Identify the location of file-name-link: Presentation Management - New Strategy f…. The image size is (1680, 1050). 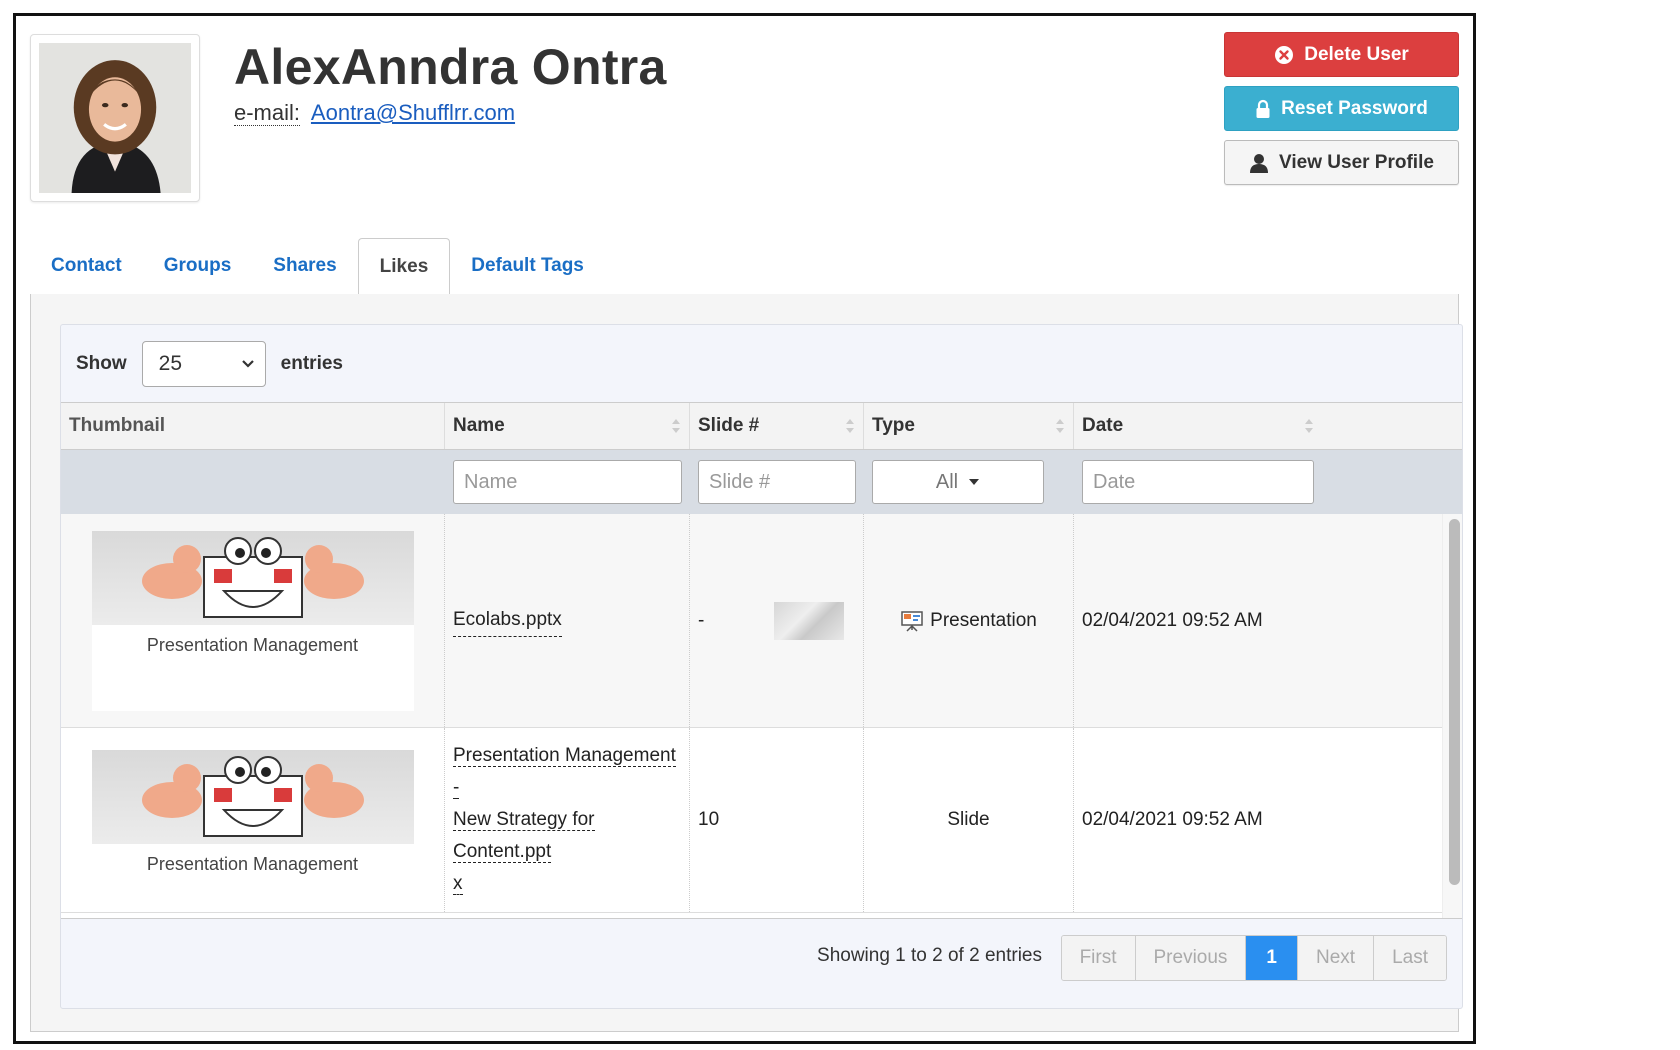
(567, 820).